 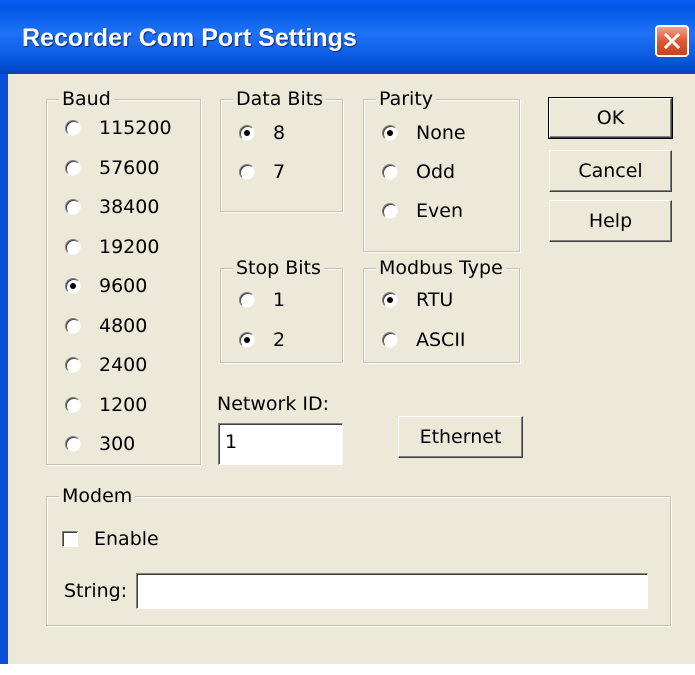 What do you see at coordinates (441, 340) in the screenshot?
I see `modbus-type-option-label: ASCII` at bounding box center [441, 340].